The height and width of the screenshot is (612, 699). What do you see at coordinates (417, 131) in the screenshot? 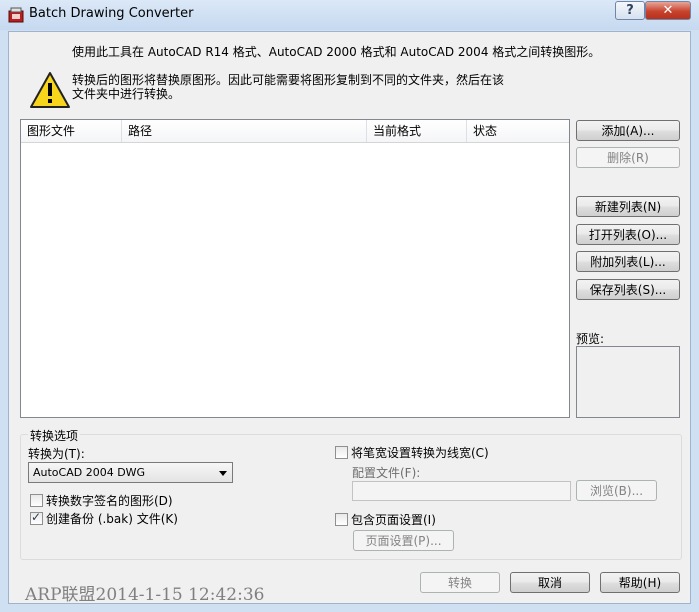
I see `column-current-format: 当前格式` at bounding box center [417, 131].